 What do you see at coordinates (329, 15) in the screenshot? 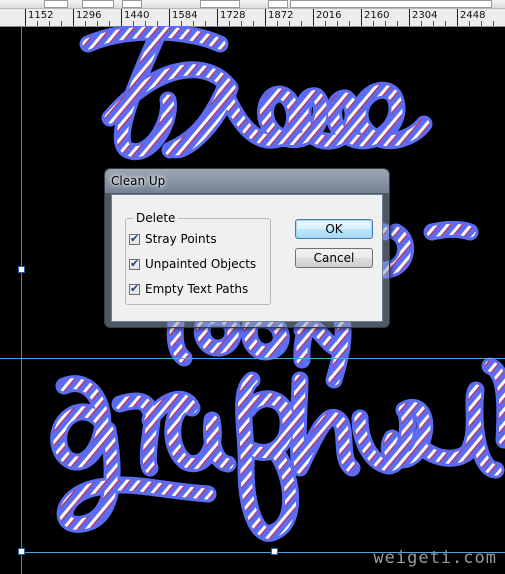
I see `ruler-label: 2016` at bounding box center [329, 15].